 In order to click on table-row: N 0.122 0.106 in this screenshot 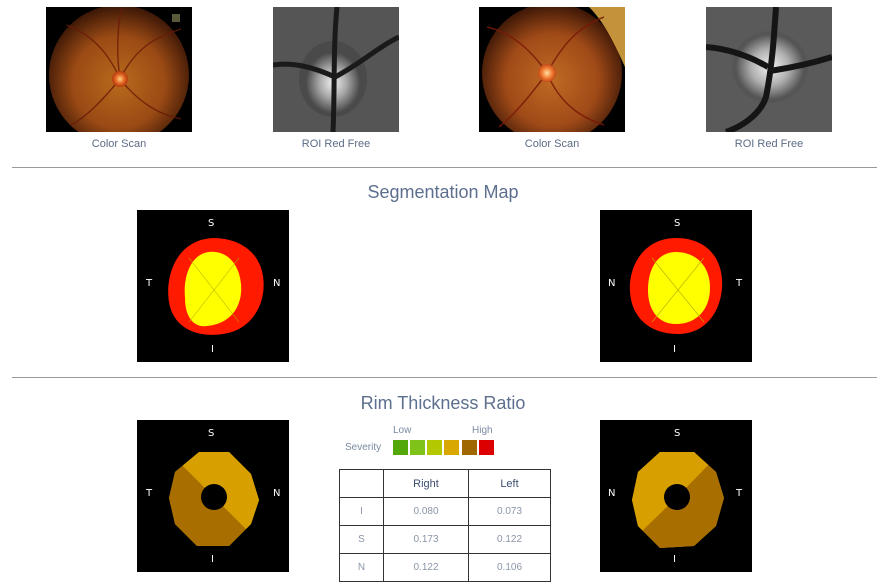, I will do `click(445, 567)`.